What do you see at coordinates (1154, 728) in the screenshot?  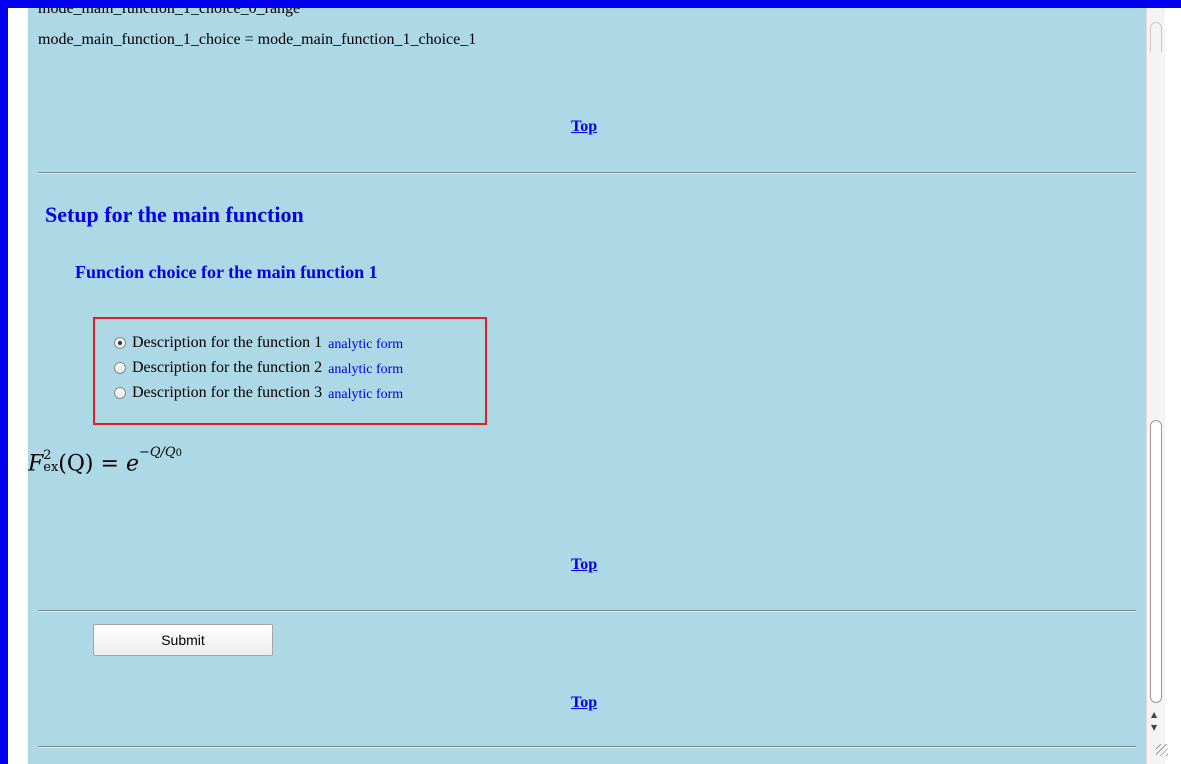 I see `down-arrow-icon: ▼` at bounding box center [1154, 728].